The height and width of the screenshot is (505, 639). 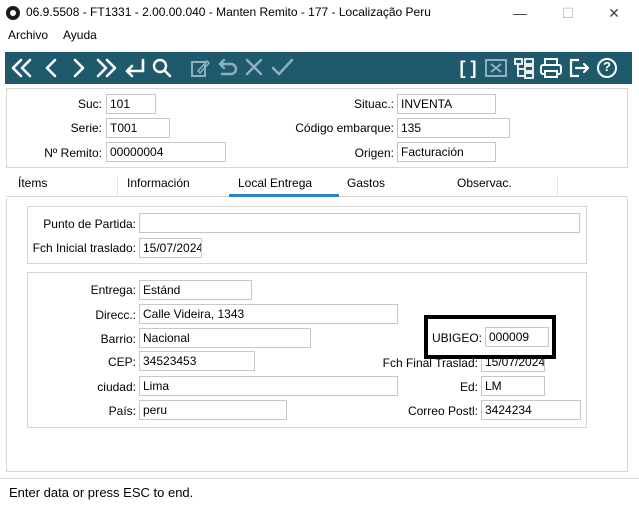 What do you see at coordinates (373, 104) in the screenshot?
I see `situac-label: Situac.:` at bounding box center [373, 104].